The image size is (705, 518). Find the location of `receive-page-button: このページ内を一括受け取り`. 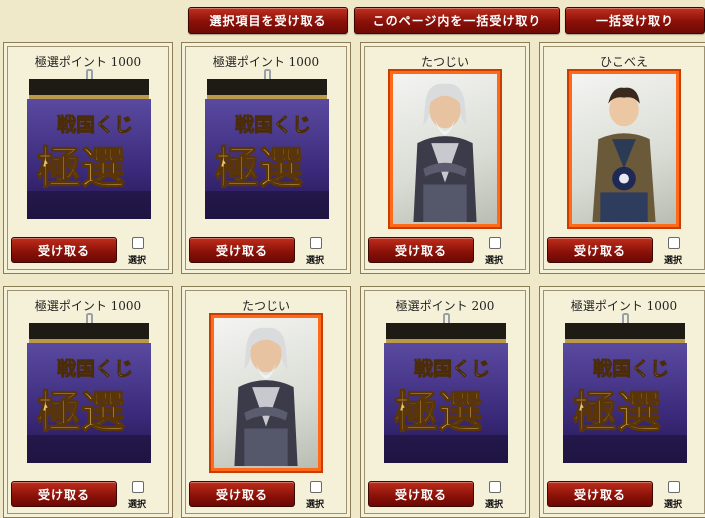

receive-page-button: このページ内を一括受け取り is located at coordinates (457, 20).